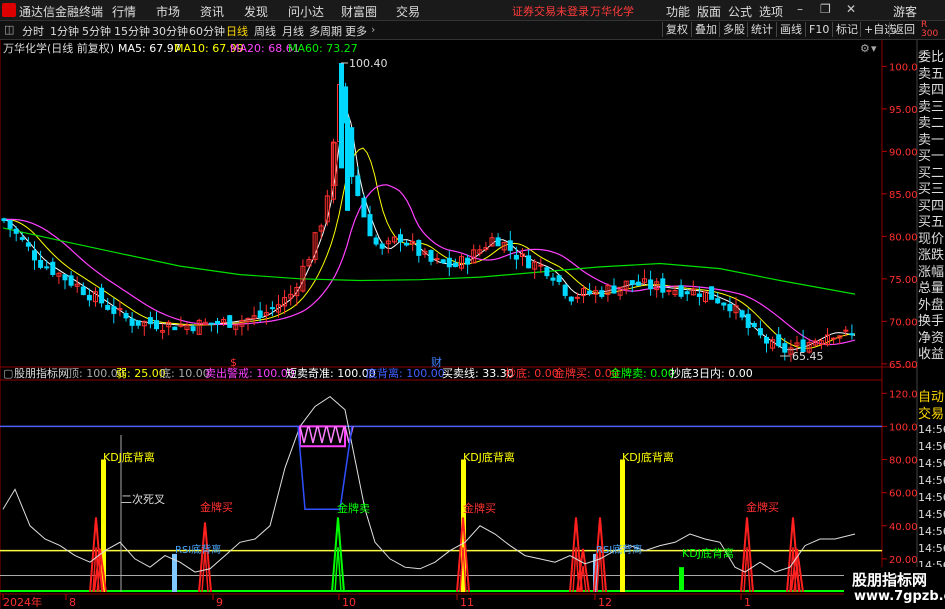 This screenshot has height=609, width=945. I want to click on x-tick-label: 2024年, so click(22, 602).